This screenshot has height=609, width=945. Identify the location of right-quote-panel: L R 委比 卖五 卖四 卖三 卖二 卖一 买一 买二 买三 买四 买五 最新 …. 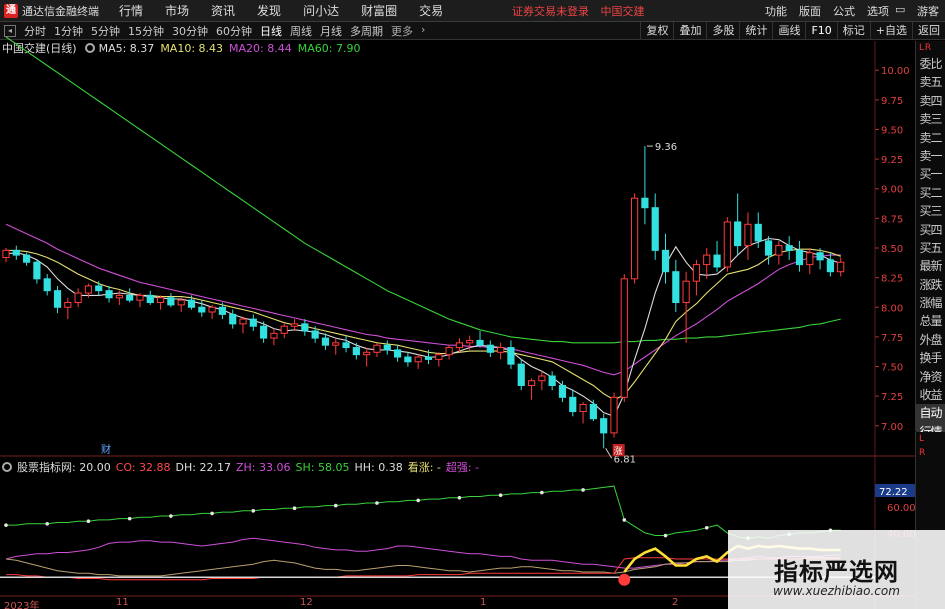
(930, 241).